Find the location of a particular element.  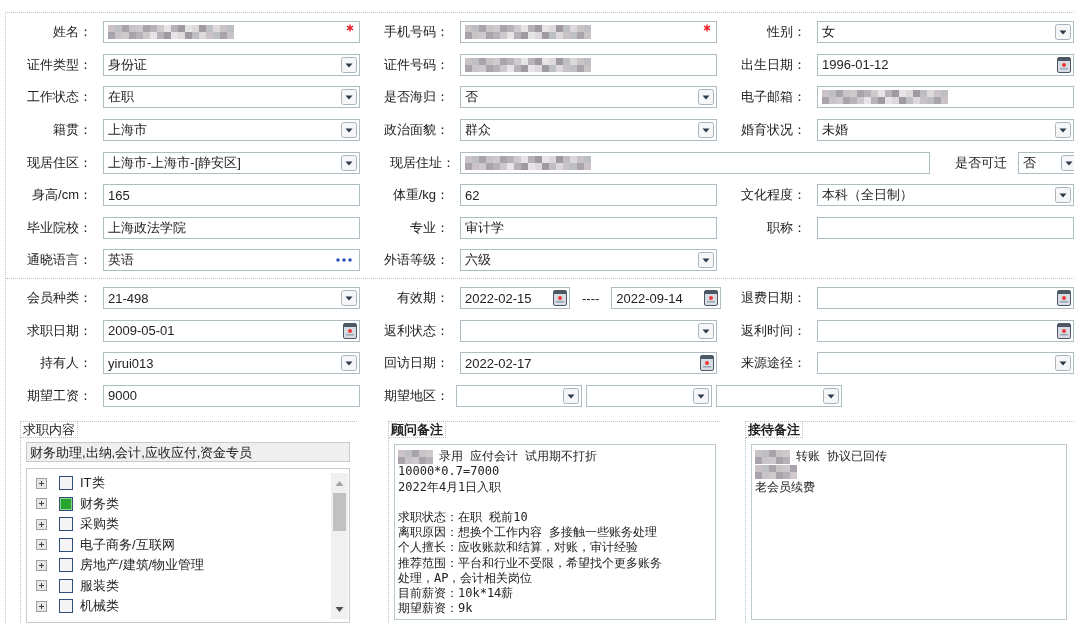

date-field: 1996-01-12 is located at coordinates (945, 64).